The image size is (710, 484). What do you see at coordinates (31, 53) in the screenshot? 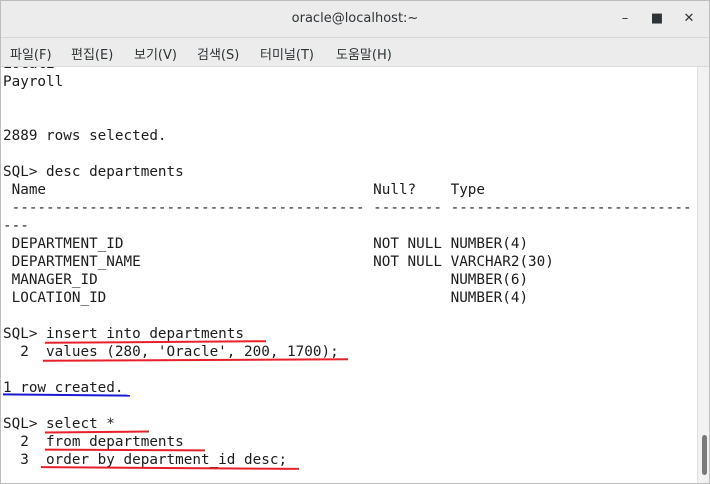
I see `menu-file: 파일(F)` at bounding box center [31, 53].